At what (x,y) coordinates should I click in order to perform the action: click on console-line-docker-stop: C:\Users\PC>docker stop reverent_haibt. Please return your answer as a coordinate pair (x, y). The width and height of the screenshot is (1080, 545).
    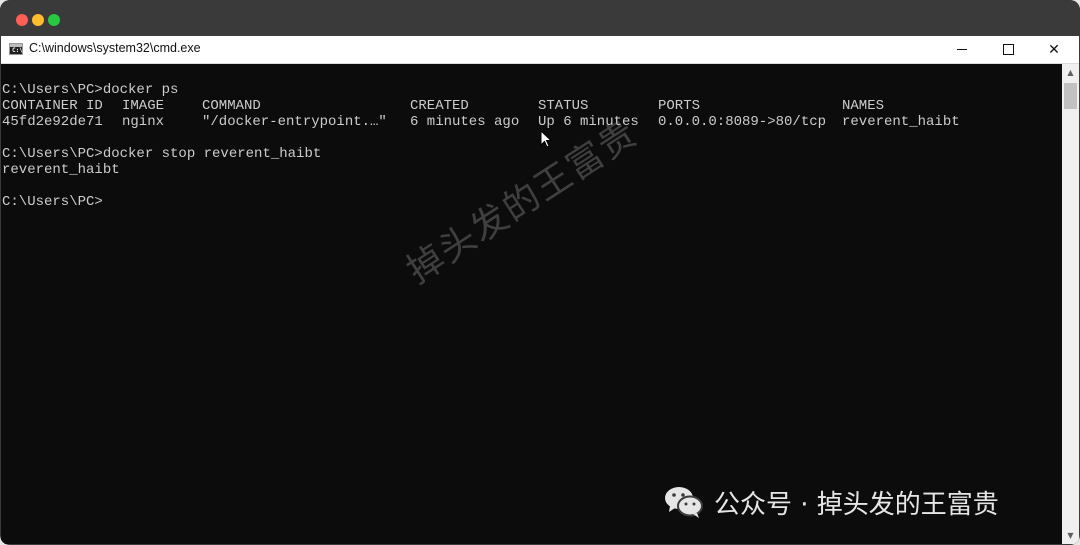
    Looking at the image, I should click on (162, 154).